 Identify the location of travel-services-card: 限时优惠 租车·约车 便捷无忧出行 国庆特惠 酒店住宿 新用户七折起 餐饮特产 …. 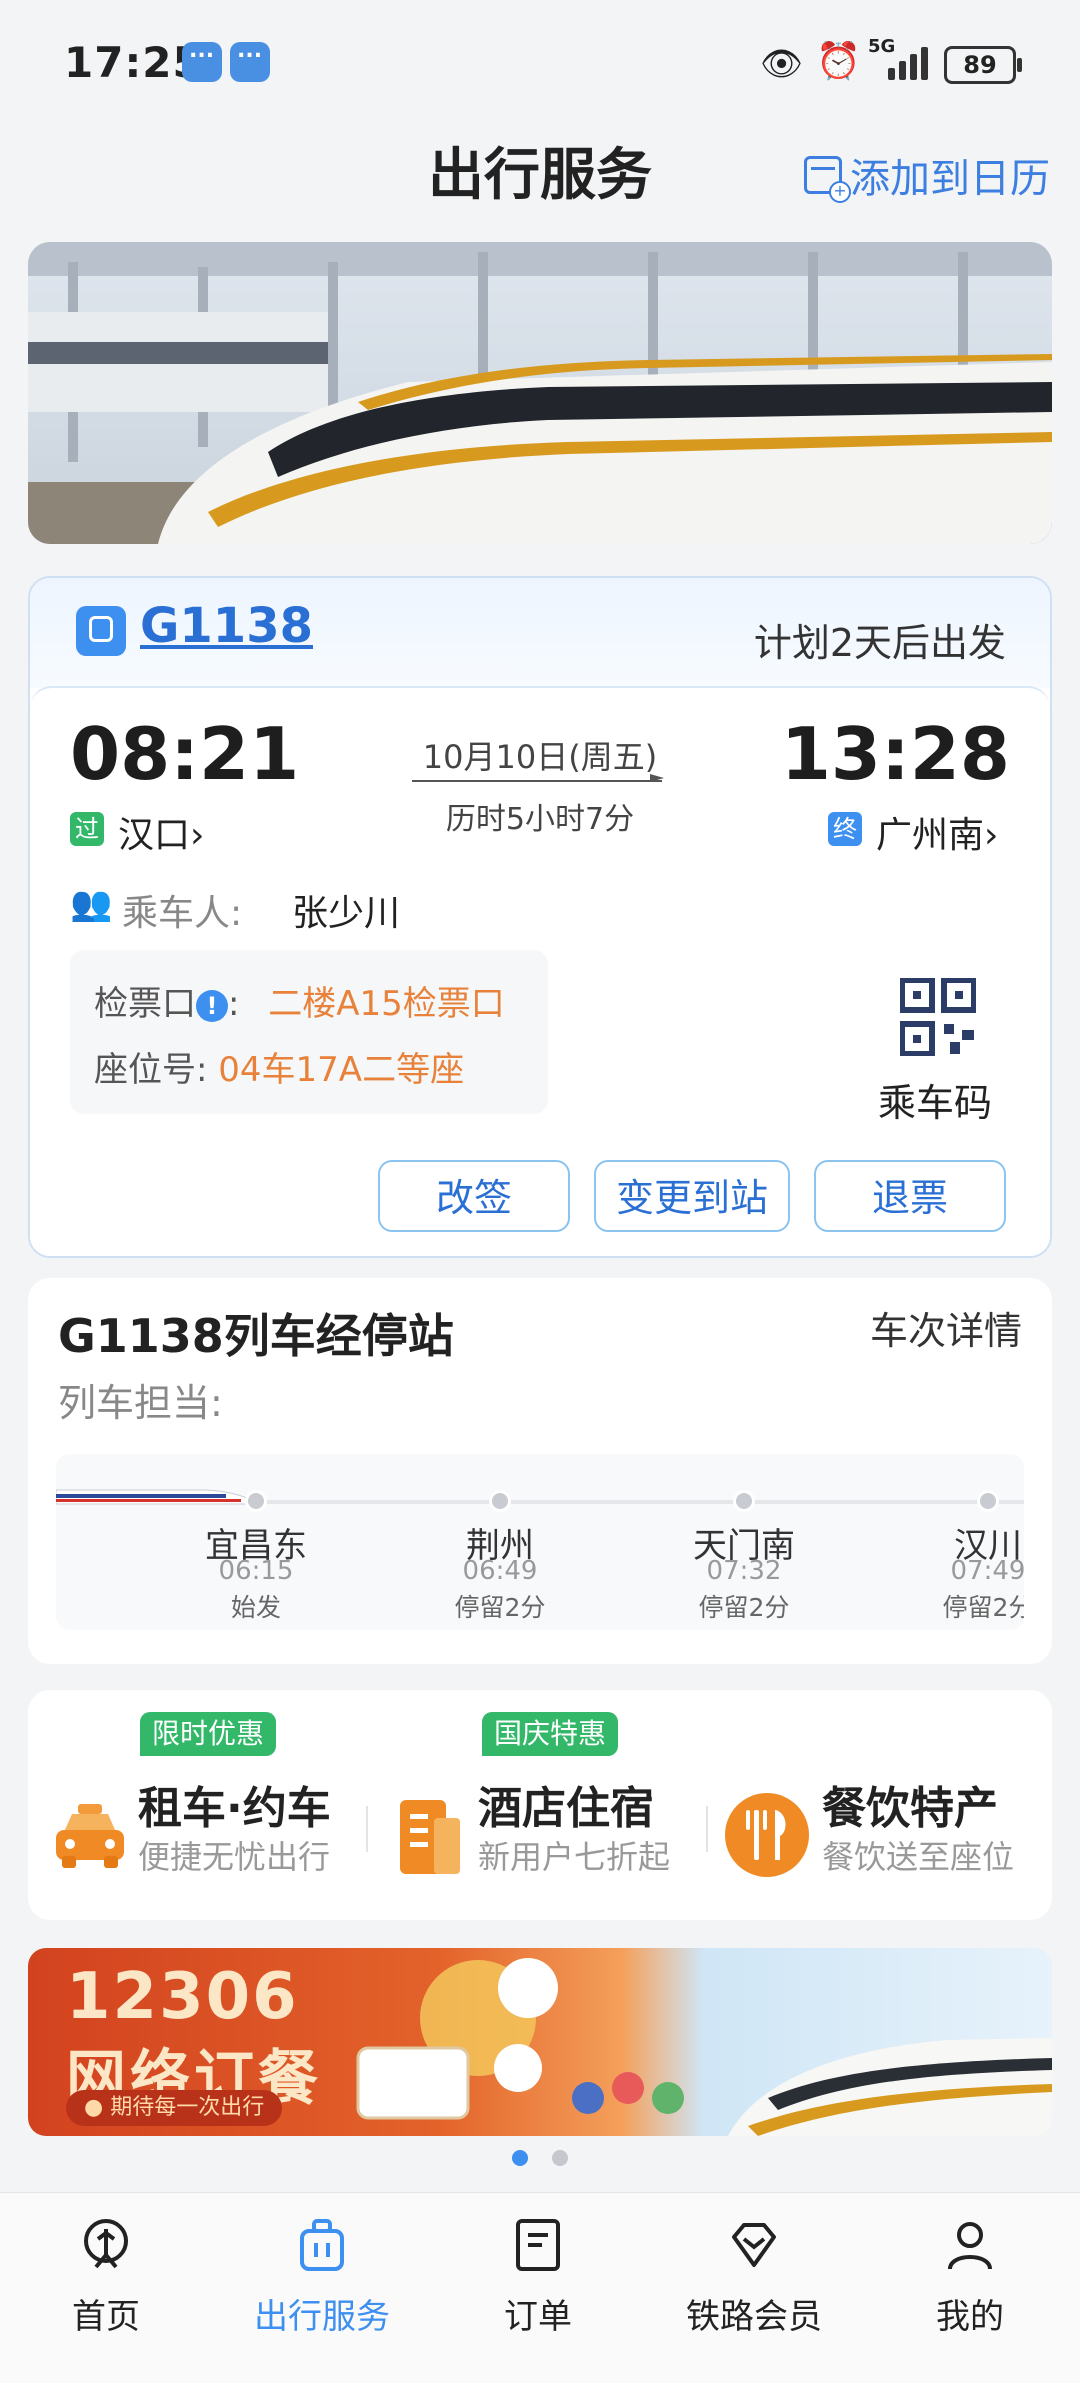
(540, 1805).